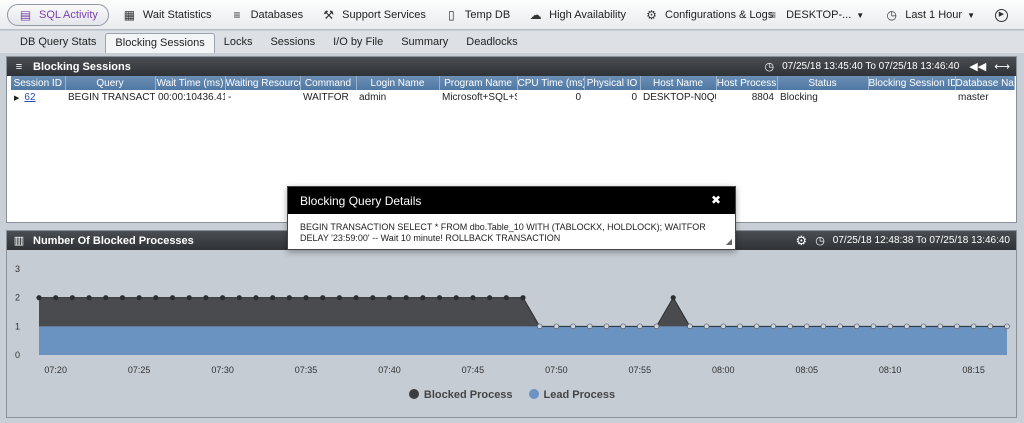  Describe the element at coordinates (328, 83) in the screenshot. I see `column-header: Command` at that location.